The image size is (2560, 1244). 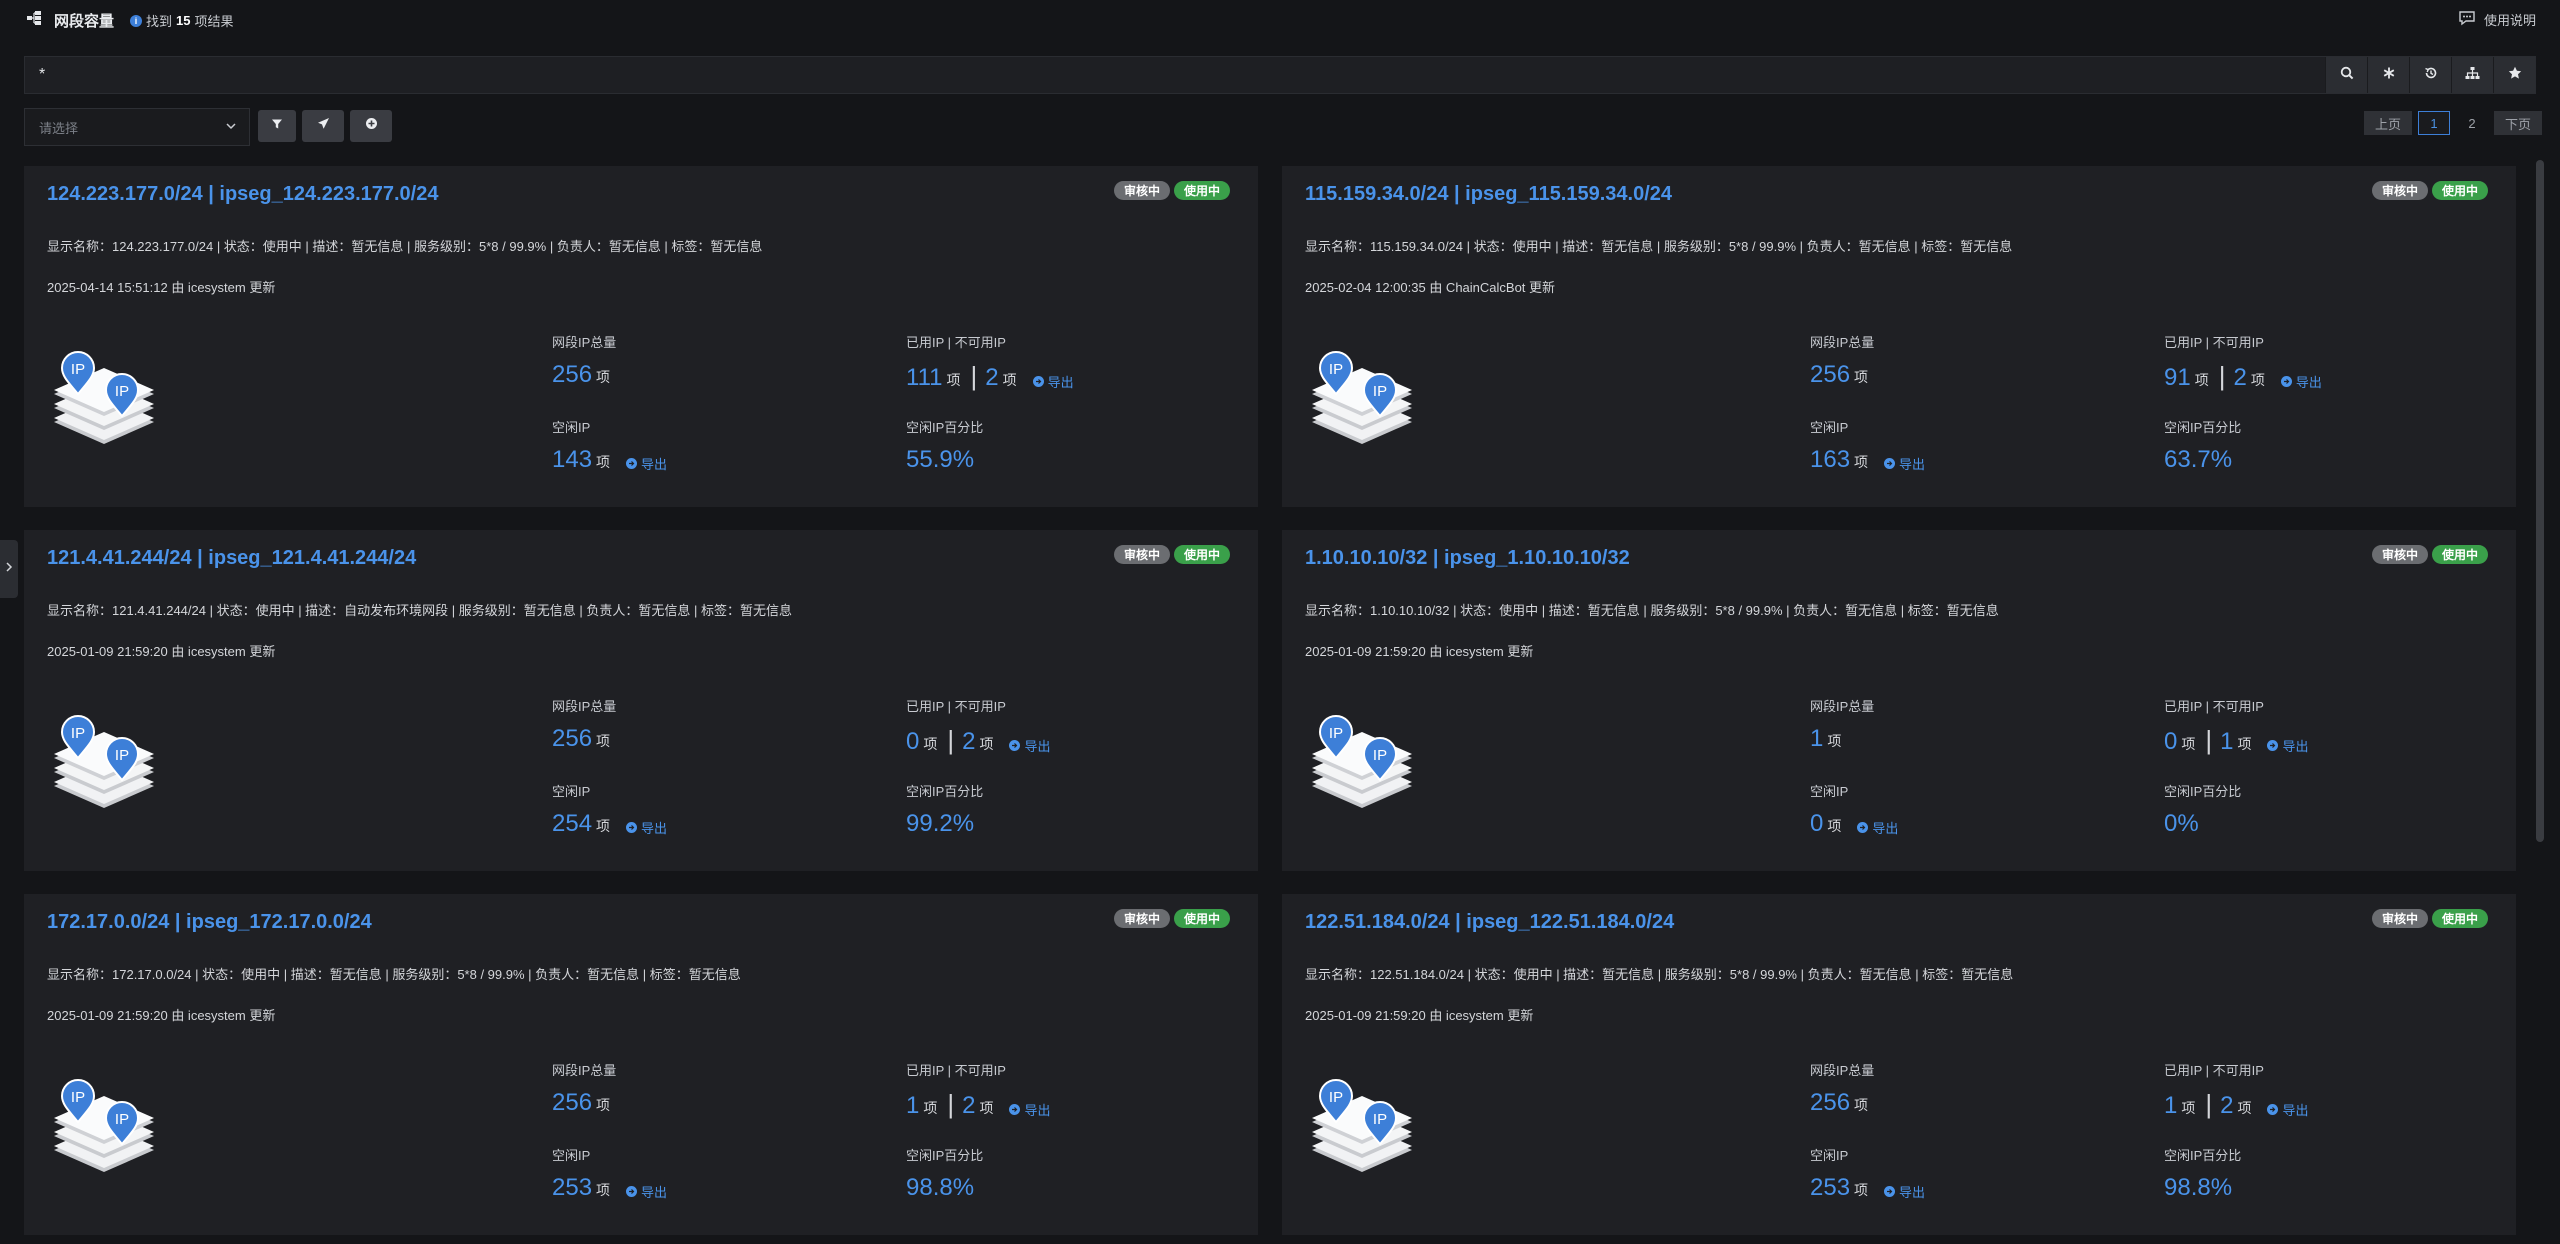 I want to click on next-page-button: 下页, so click(x=2517, y=123).